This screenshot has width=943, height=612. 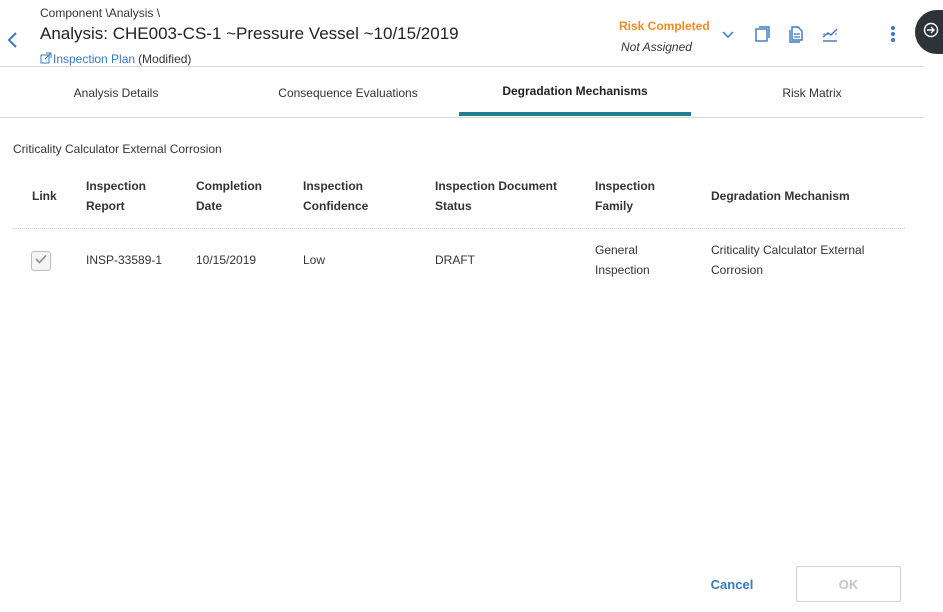 What do you see at coordinates (575, 93) in the screenshot?
I see `tab-degradation-mechanisms: Degradation Mechanisms` at bounding box center [575, 93].